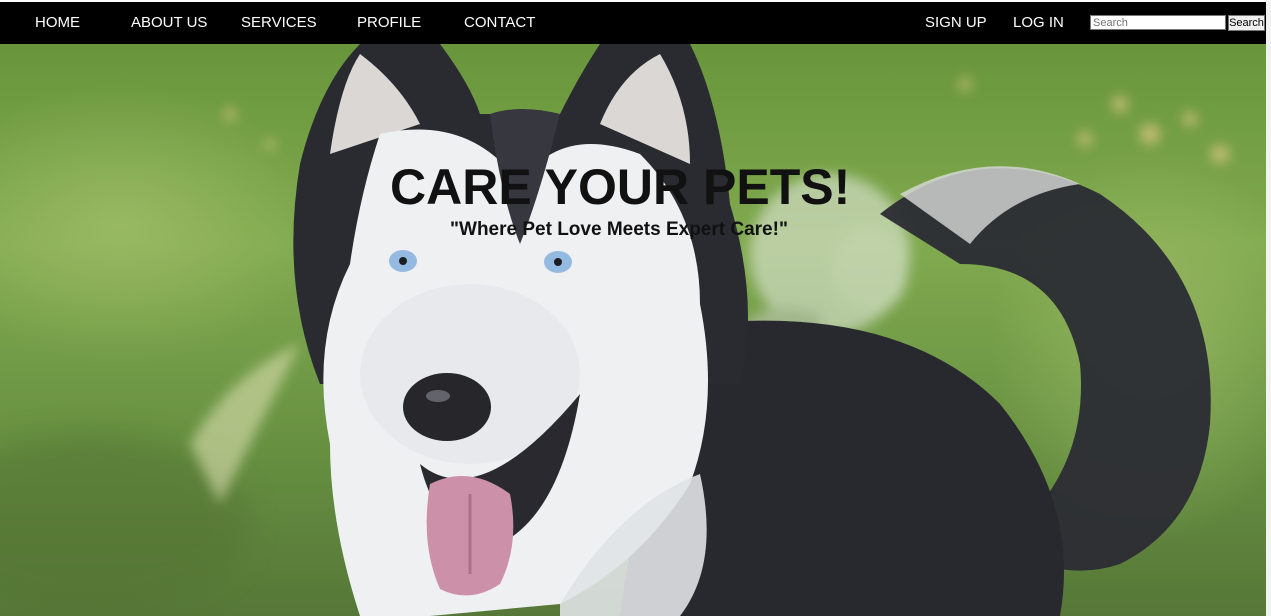 The height and width of the screenshot is (616, 1271). Describe the element at coordinates (1158, 22) in the screenshot. I see `search-input` at that location.